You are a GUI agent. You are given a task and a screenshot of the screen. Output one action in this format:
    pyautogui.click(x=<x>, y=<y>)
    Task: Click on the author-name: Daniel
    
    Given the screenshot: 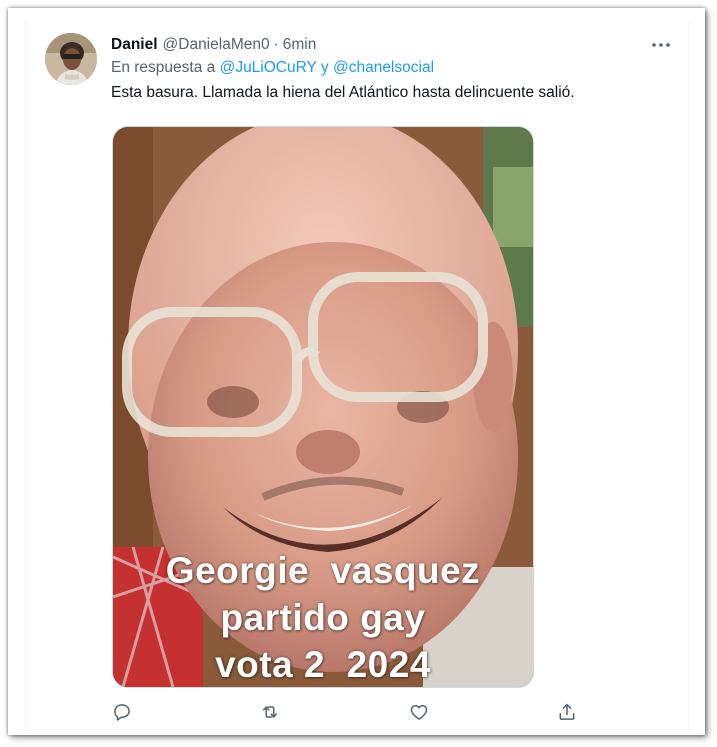 What is the action you would take?
    pyautogui.click(x=134, y=45)
    